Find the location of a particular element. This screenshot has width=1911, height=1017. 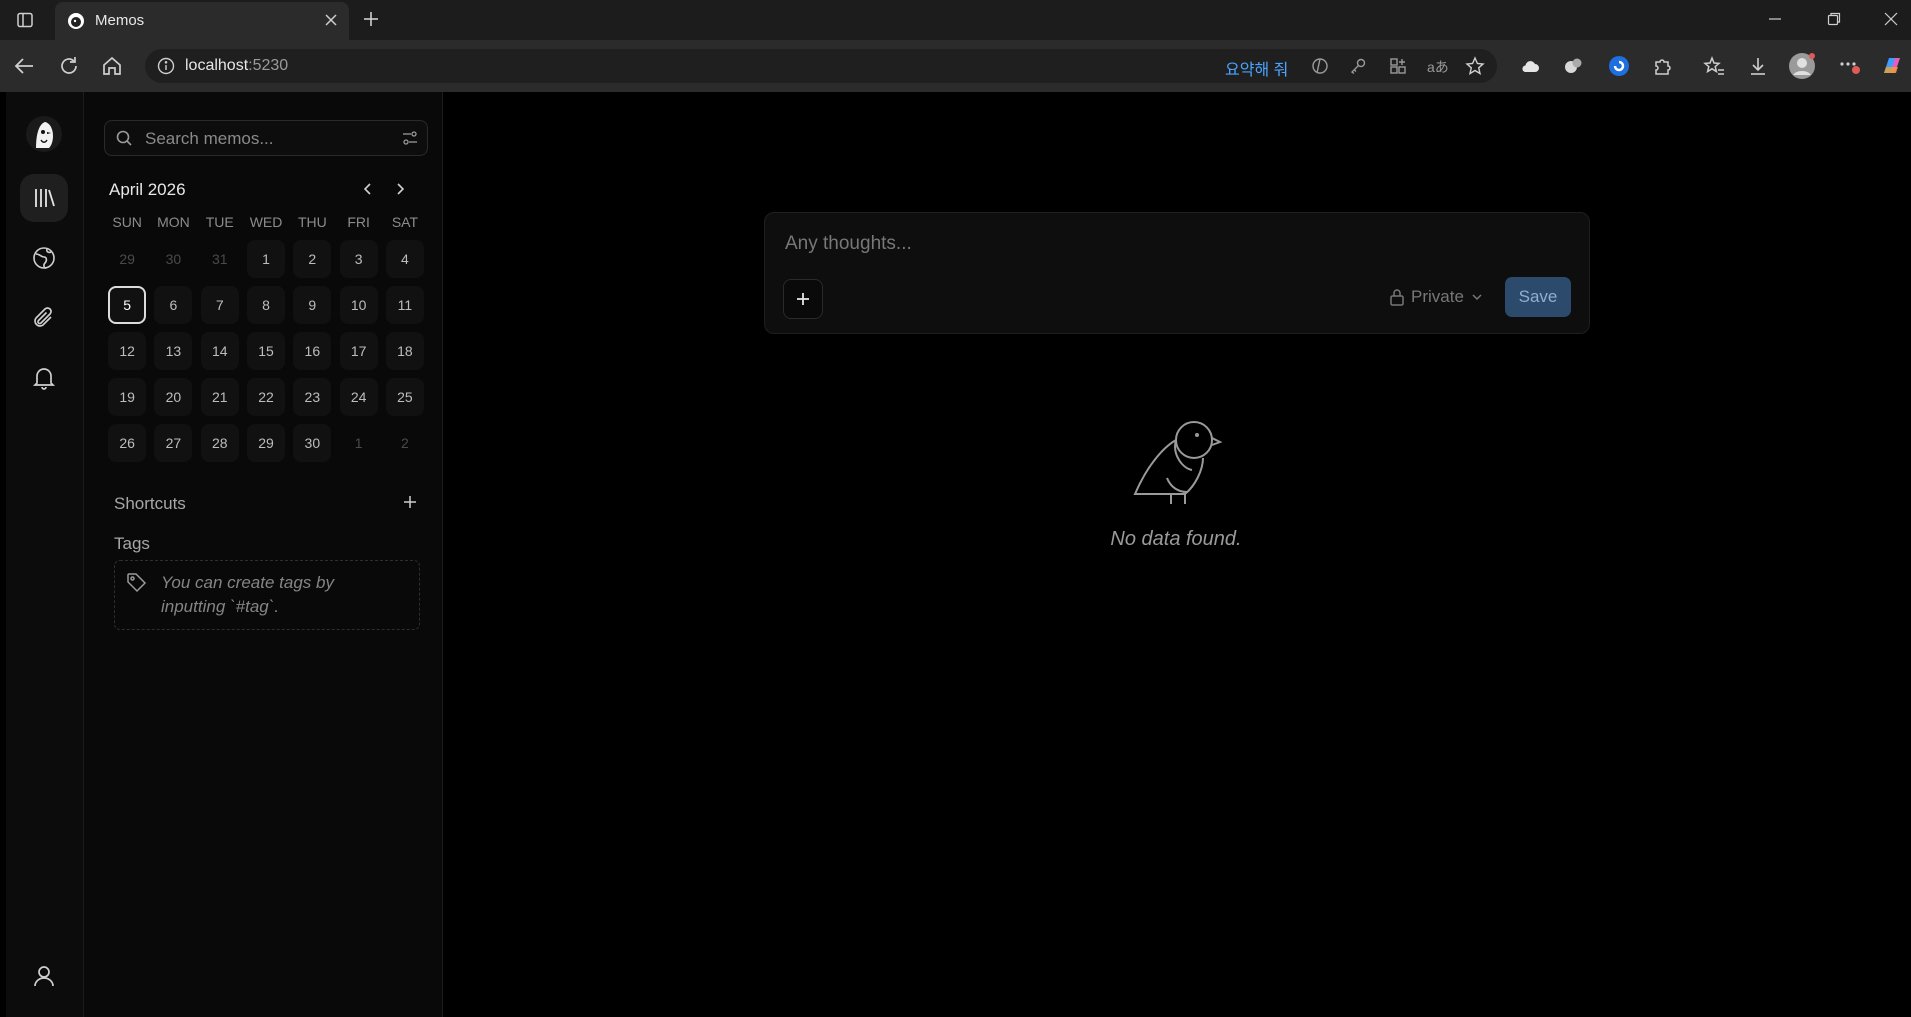

calendar-day-number: 18 is located at coordinates (404, 351).